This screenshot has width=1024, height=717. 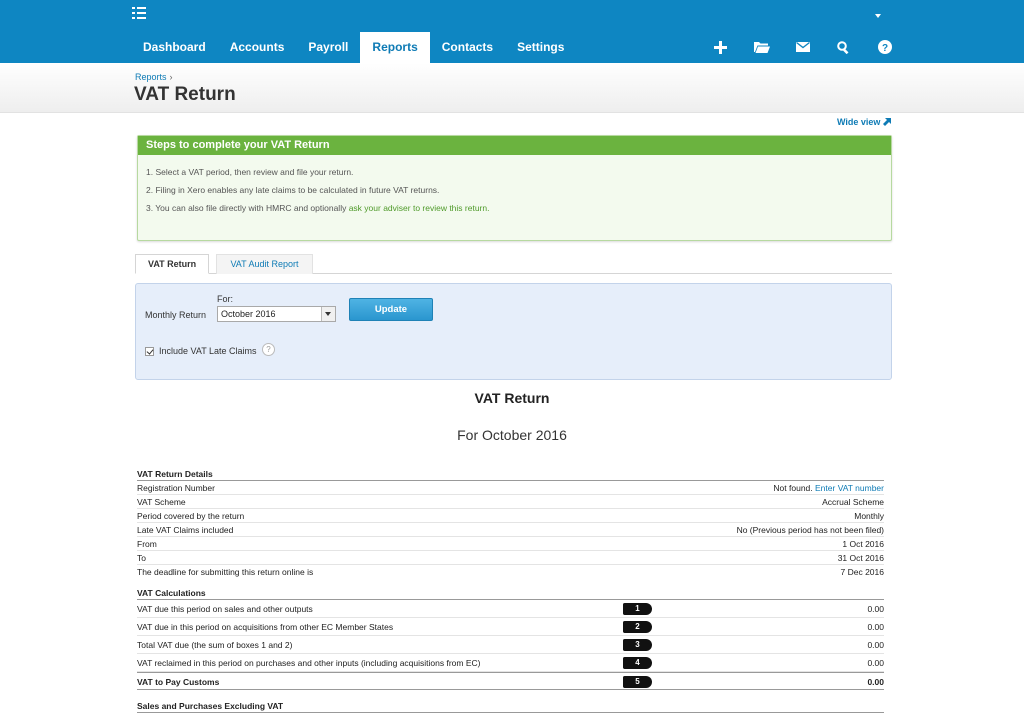 I want to click on box-number-badge: 4, so click(x=637, y=663).